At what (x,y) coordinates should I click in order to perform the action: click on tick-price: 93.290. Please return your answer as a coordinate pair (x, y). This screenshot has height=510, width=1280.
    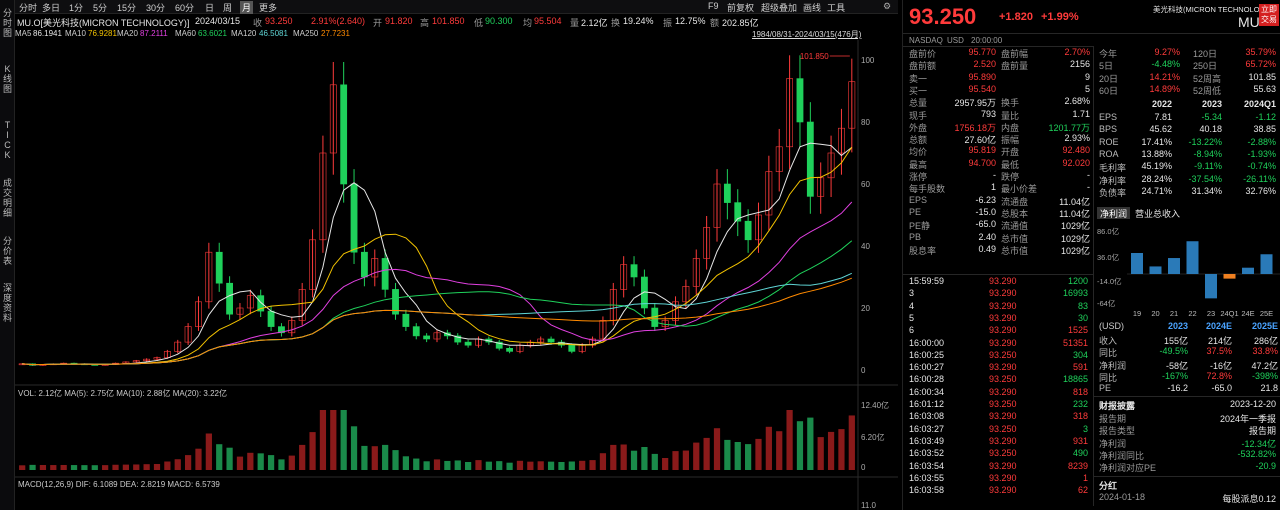
    Looking at the image, I should click on (1003, 330).